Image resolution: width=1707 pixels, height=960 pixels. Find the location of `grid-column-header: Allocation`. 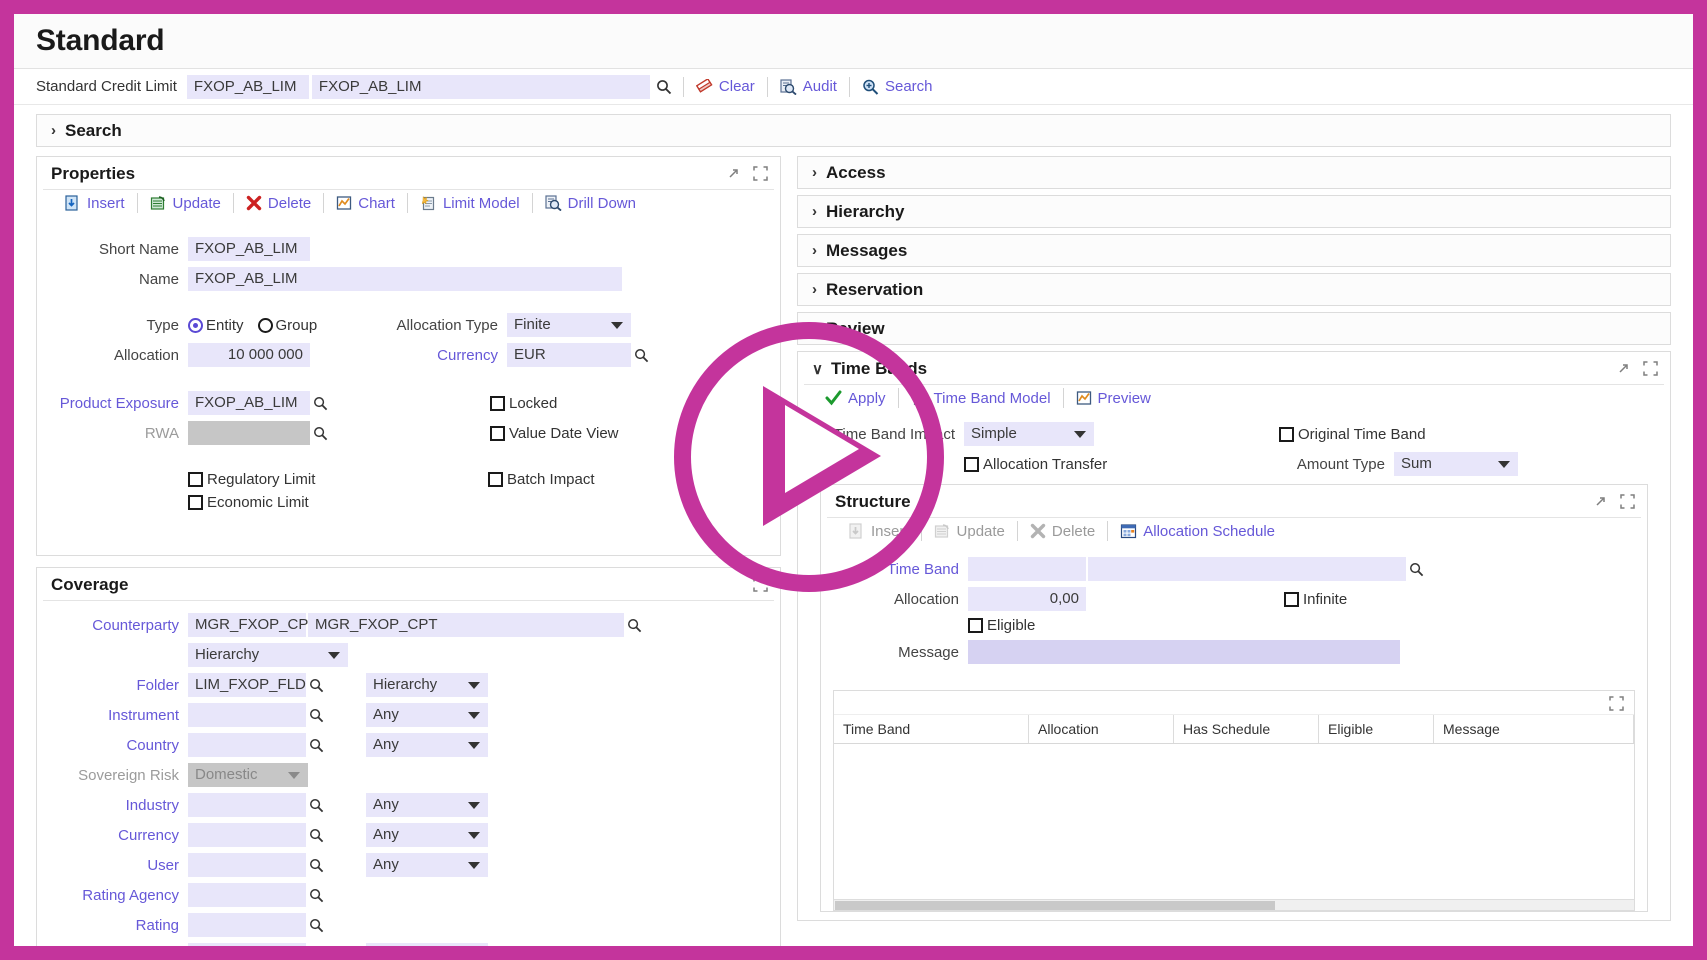

grid-column-header: Allocation is located at coordinates (1101, 729).